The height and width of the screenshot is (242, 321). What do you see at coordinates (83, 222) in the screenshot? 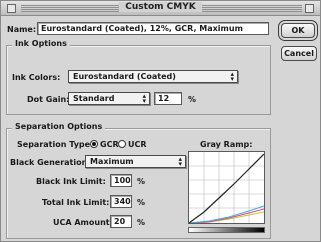
I see `uca-amount-label: UCA Amount:` at bounding box center [83, 222].